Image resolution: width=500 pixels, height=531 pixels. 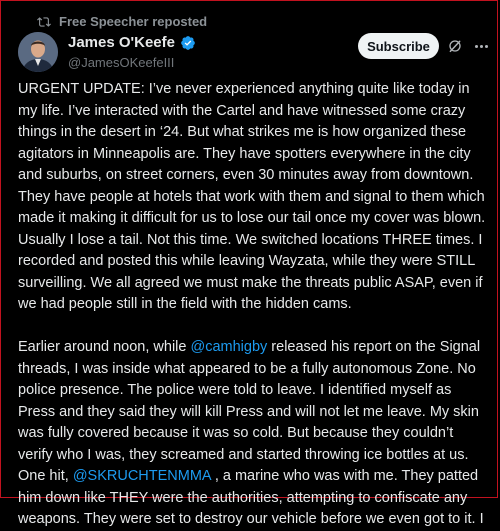 I want to click on avatar, so click(x=38, y=52).